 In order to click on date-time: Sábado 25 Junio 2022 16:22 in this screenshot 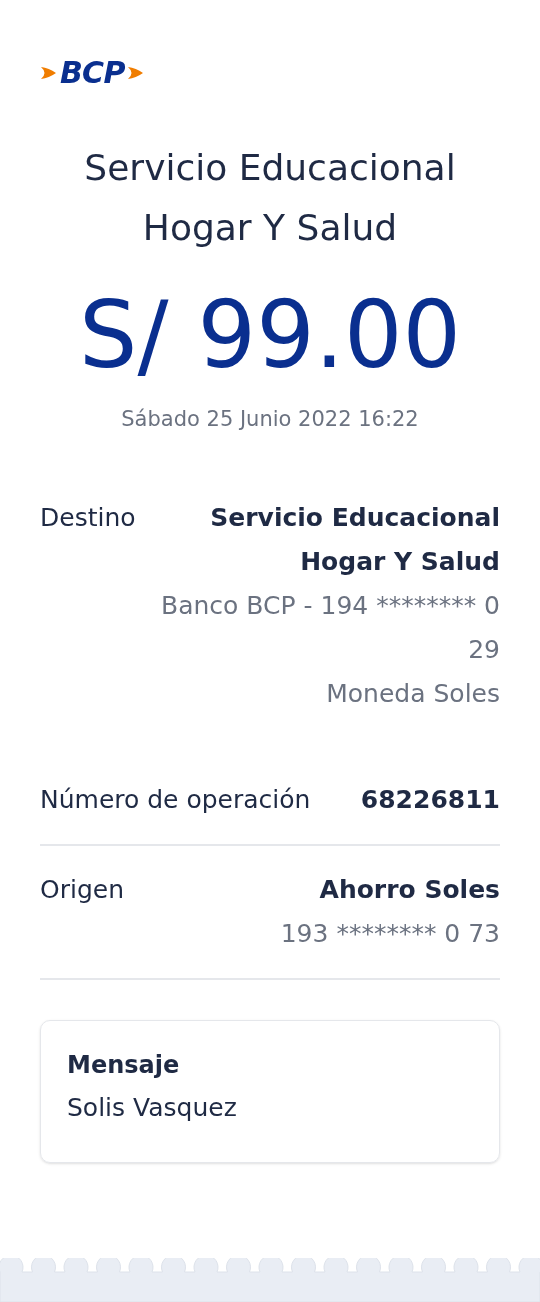, I will do `click(270, 419)`.